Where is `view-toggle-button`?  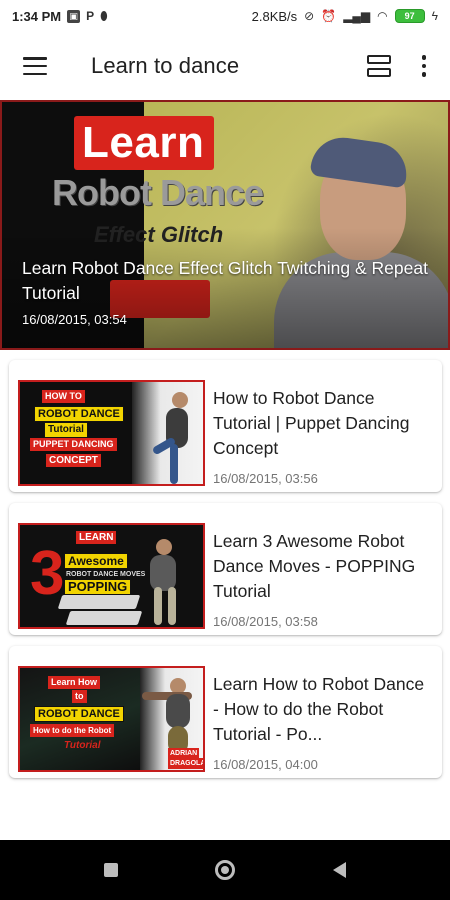
view-toggle-button is located at coordinates (379, 66).